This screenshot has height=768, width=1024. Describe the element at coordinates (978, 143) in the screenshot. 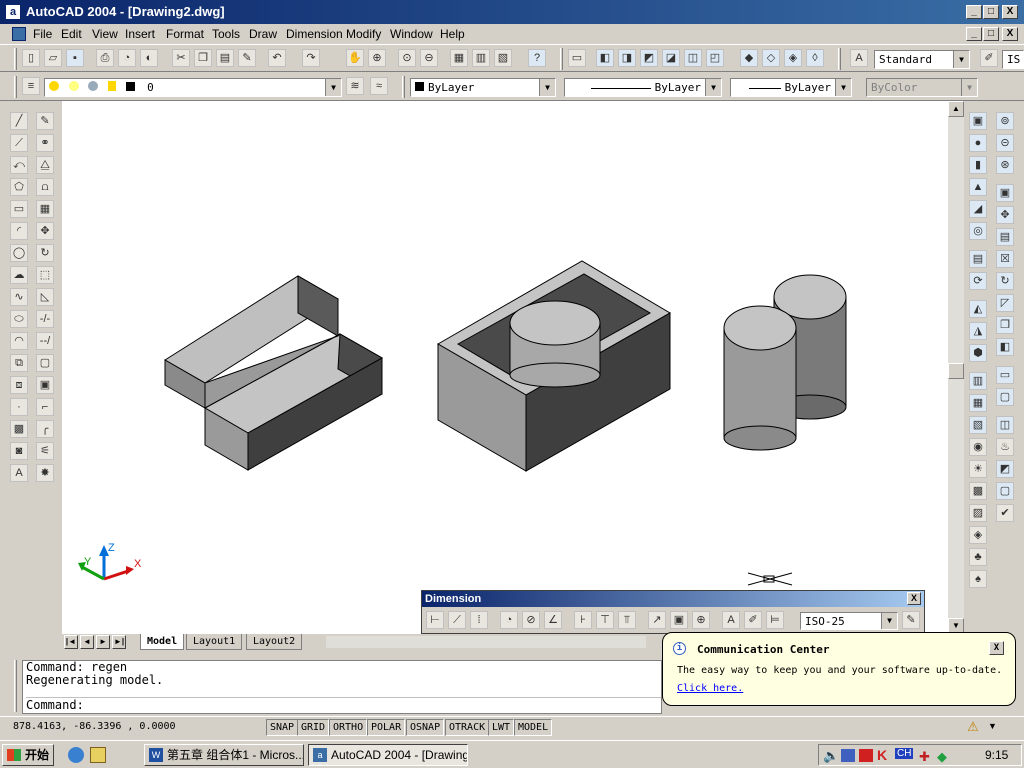

I see `sphere-icon: ●` at that location.